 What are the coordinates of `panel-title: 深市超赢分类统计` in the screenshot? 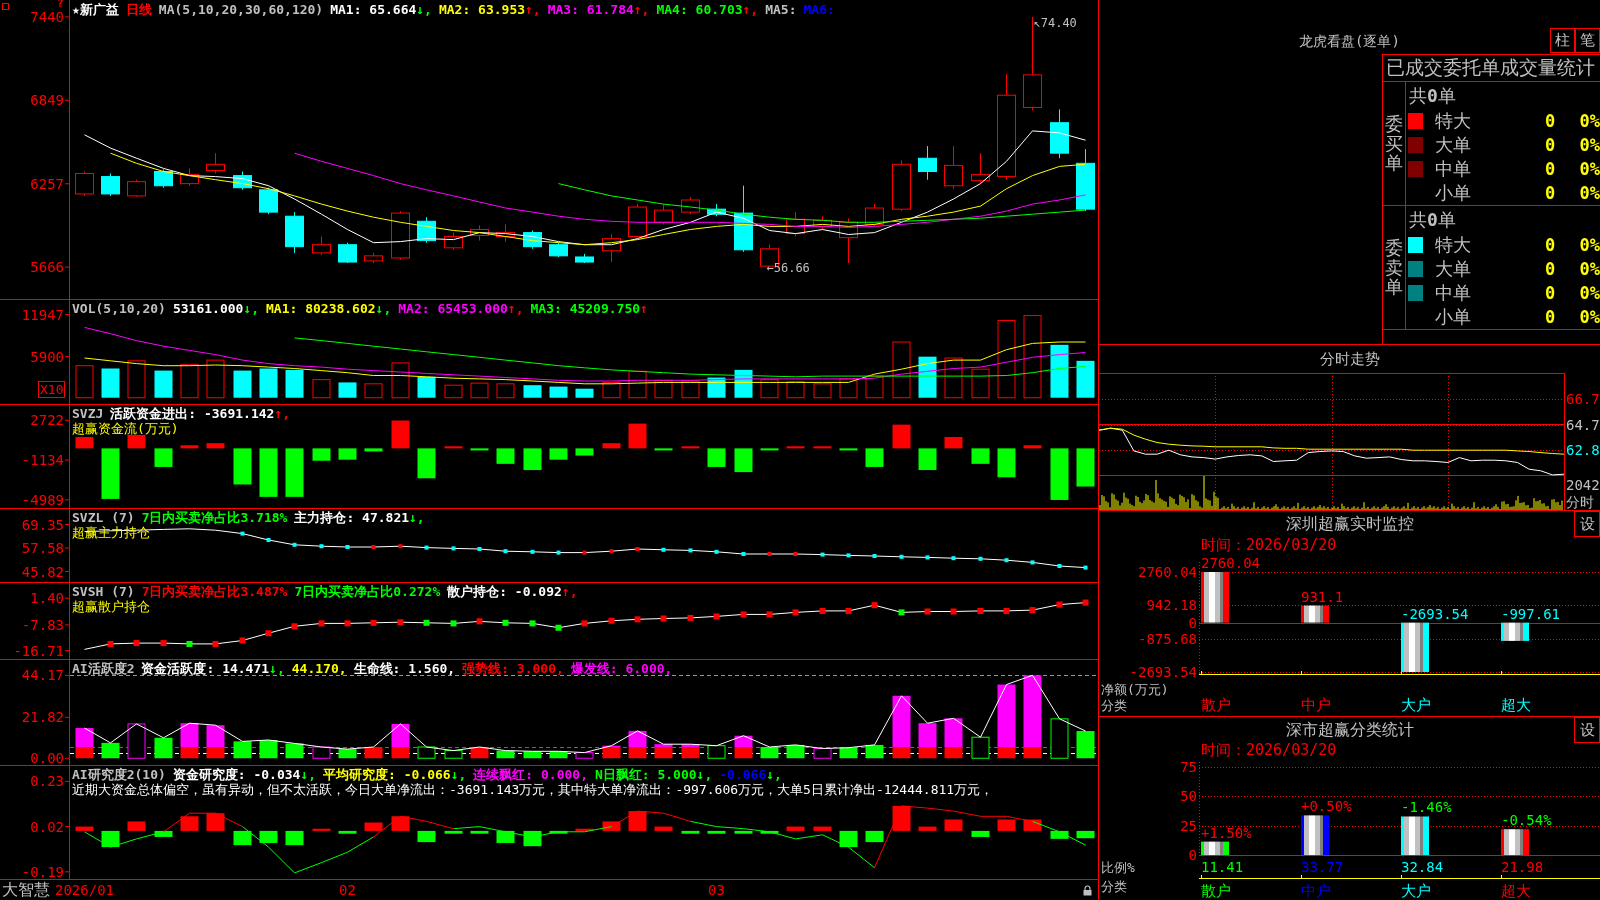 It's located at (1349, 730).